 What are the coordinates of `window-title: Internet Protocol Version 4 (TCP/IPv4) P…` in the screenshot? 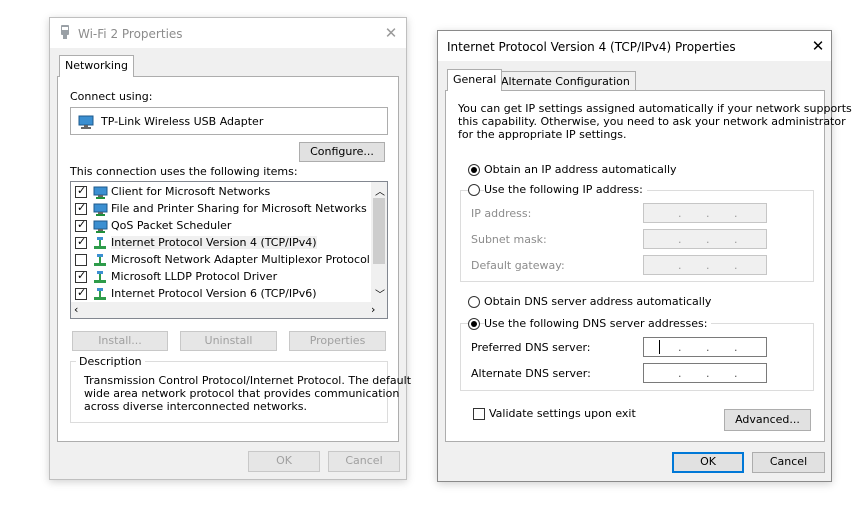 It's located at (591, 47).